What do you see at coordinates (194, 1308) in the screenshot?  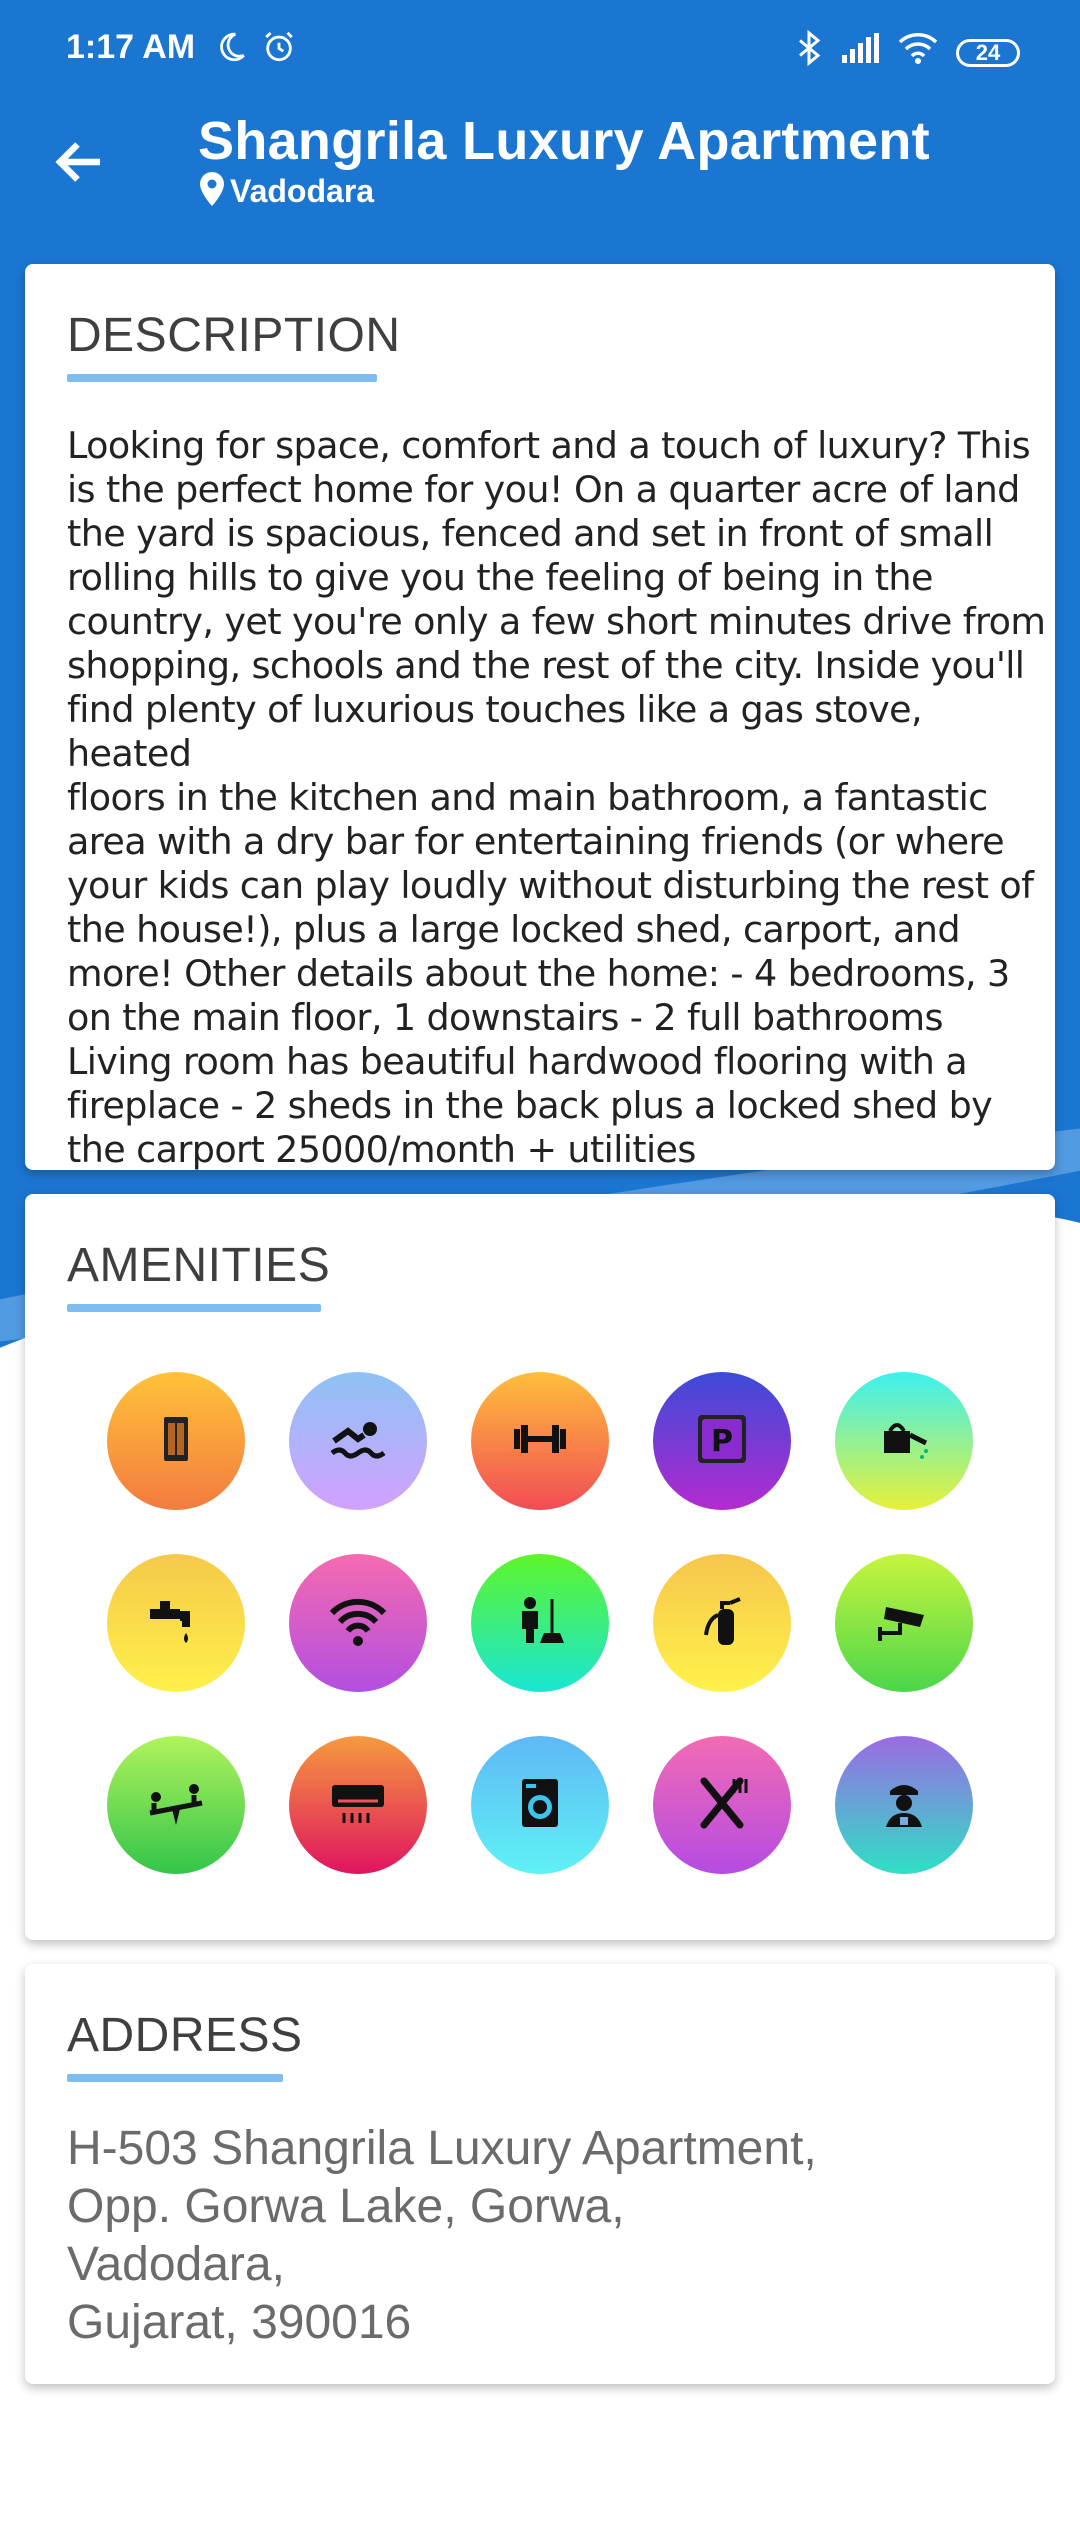 I see `amenities-underline` at bounding box center [194, 1308].